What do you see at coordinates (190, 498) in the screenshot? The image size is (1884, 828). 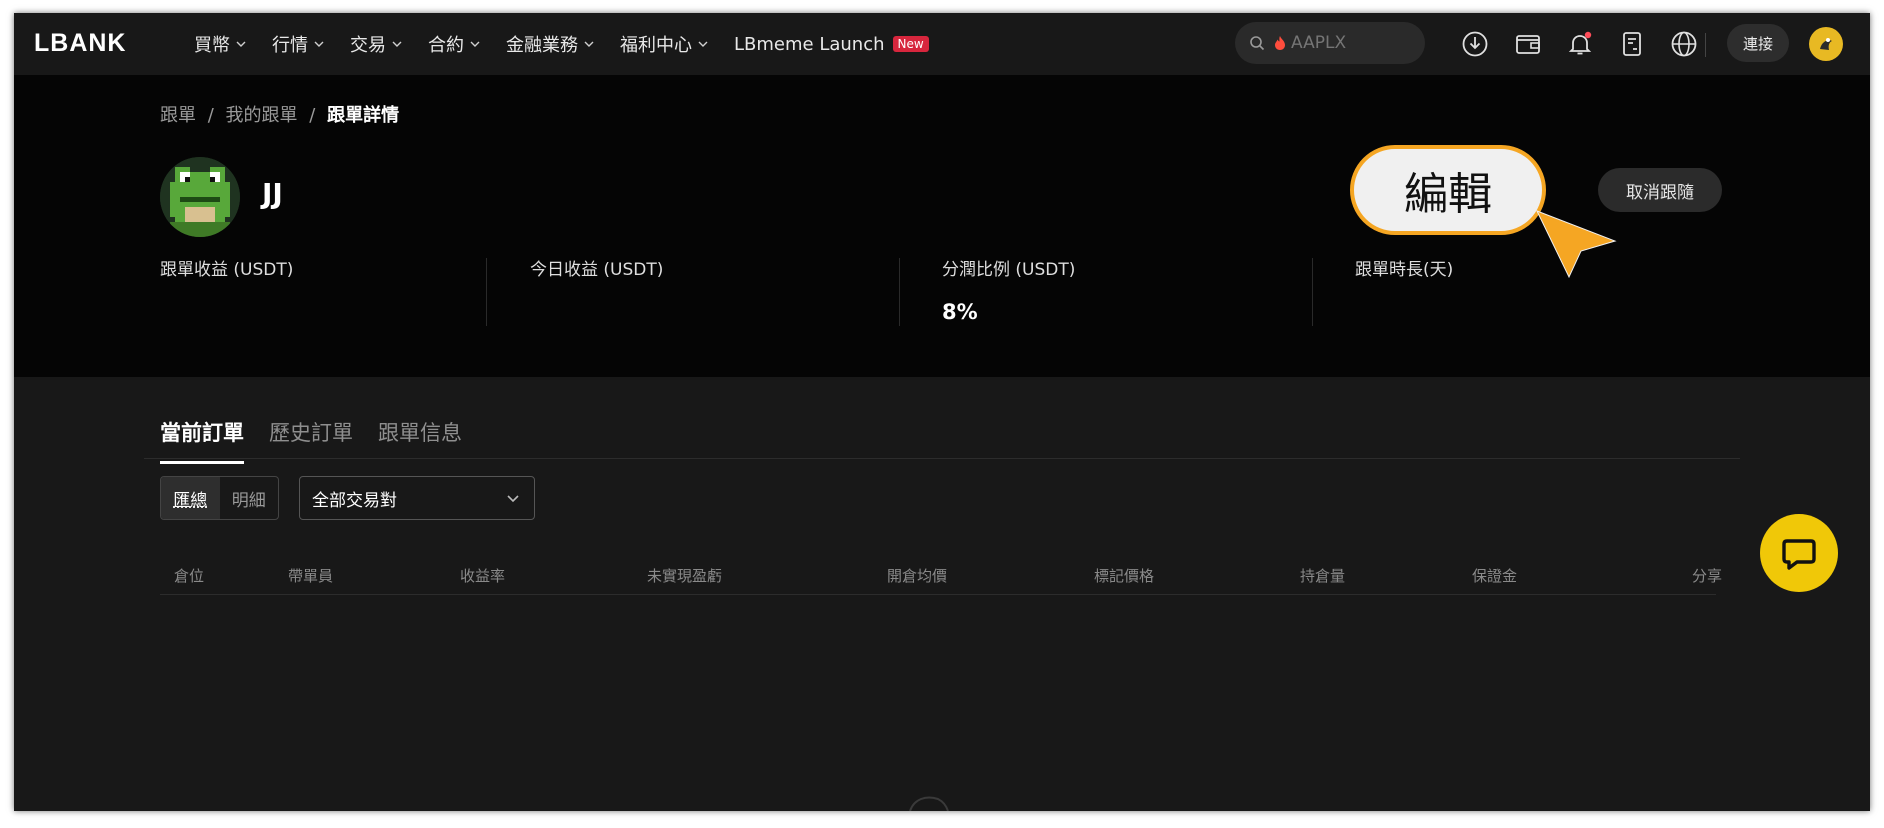 I see `toggle-summary: 匯總` at bounding box center [190, 498].